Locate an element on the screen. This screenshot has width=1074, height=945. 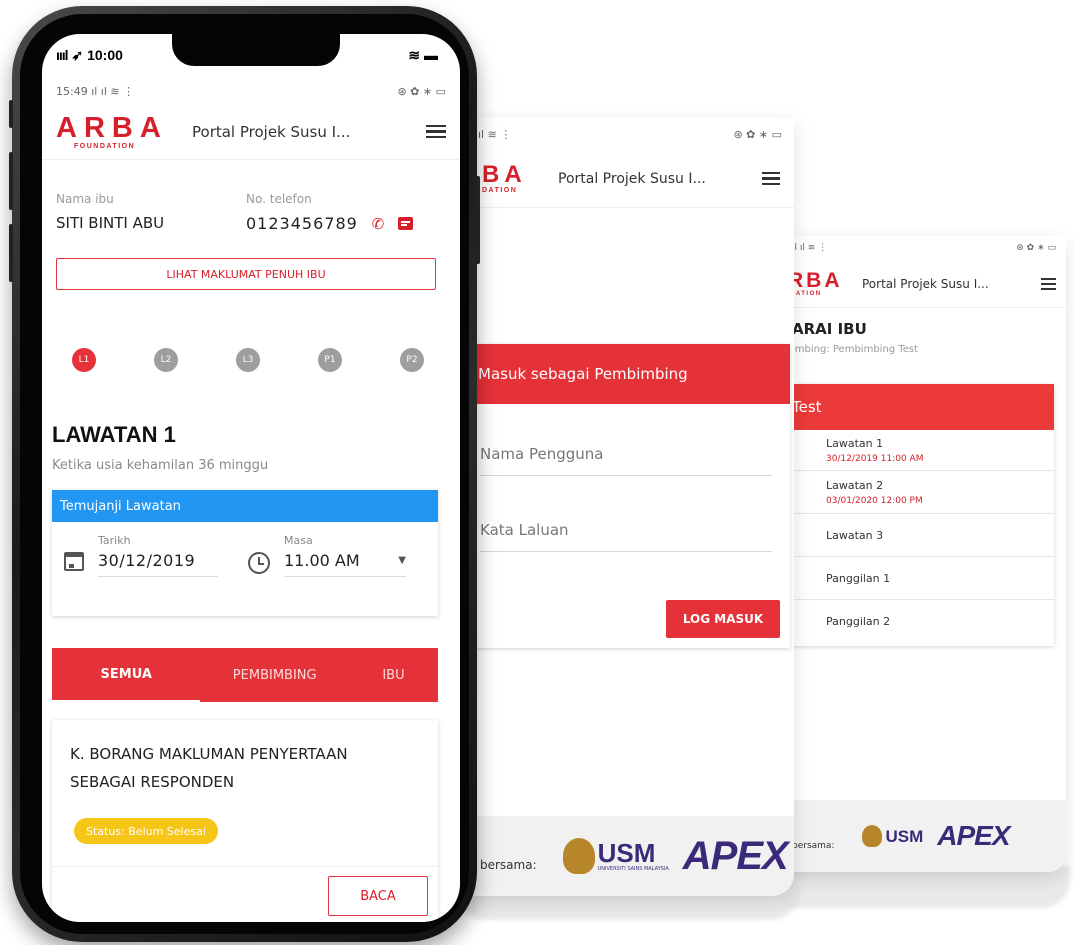
call-icon: ✆ is located at coordinates (378, 224).